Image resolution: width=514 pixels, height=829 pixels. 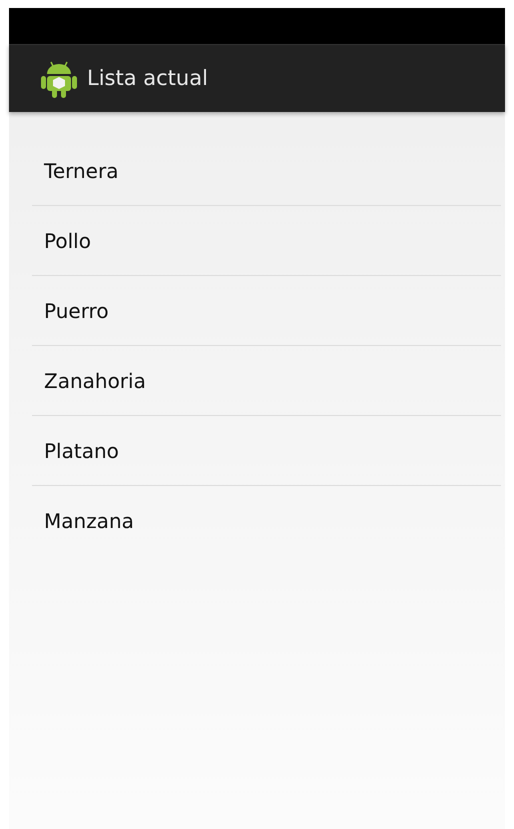 What do you see at coordinates (266, 171) in the screenshot?
I see `list-item: Ternera` at bounding box center [266, 171].